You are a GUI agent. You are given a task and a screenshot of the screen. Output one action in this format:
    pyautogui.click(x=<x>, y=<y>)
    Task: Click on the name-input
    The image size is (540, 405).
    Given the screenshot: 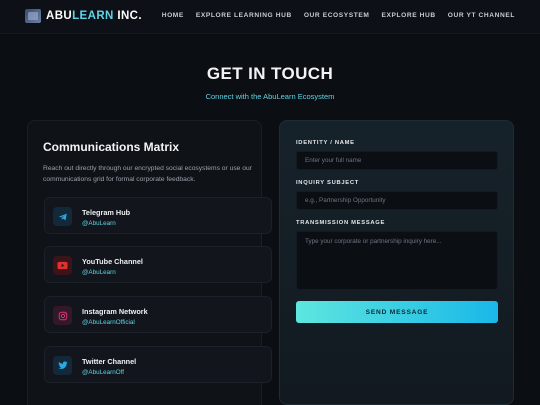 What is the action you would take?
    pyautogui.click(x=397, y=160)
    